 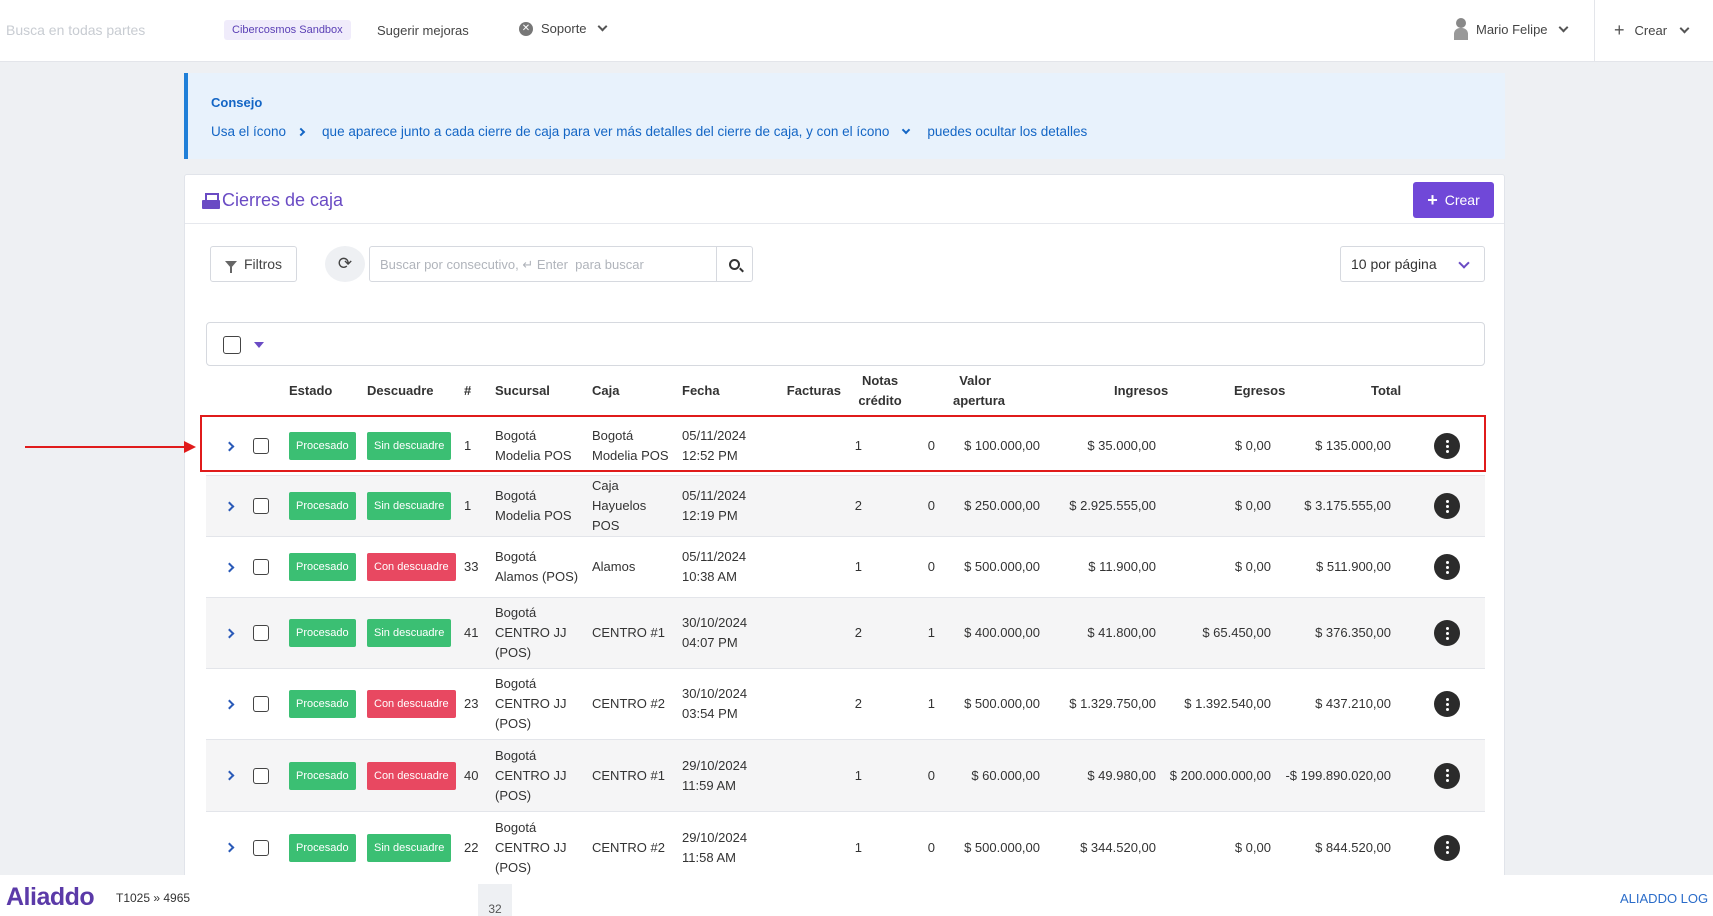 I want to click on user-name: Mario Felipe, so click(x=1512, y=29).